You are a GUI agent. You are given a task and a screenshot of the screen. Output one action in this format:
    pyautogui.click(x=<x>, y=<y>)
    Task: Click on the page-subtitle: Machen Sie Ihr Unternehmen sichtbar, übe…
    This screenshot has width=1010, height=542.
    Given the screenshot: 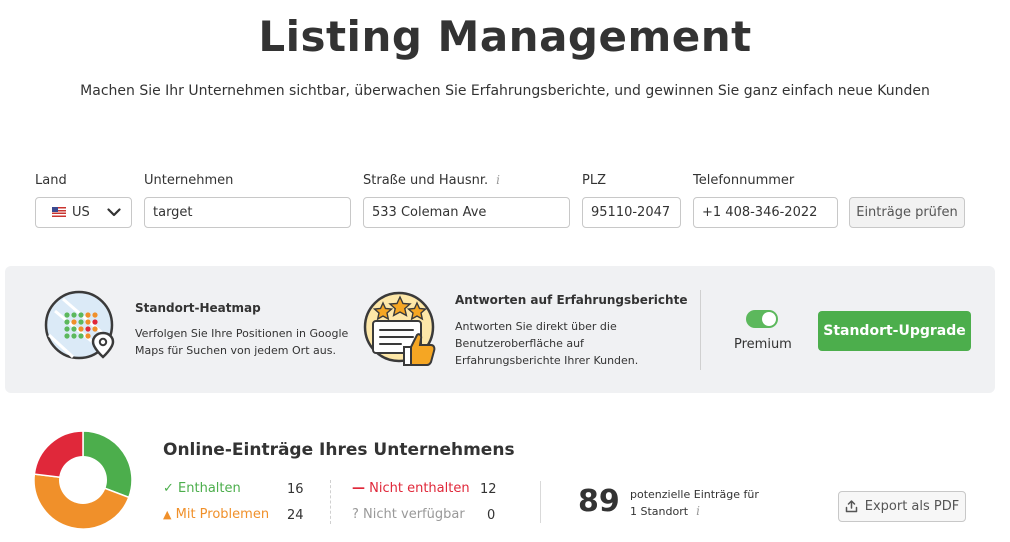 What is the action you would take?
    pyautogui.click(x=505, y=91)
    